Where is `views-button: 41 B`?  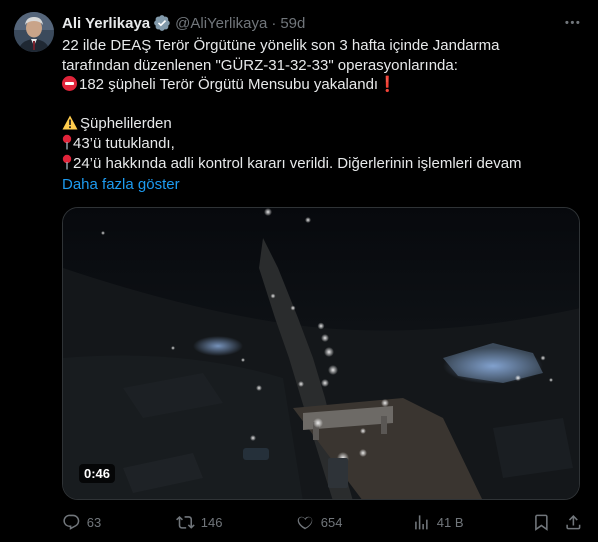 views-button: 41 B is located at coordinates (438, 522).